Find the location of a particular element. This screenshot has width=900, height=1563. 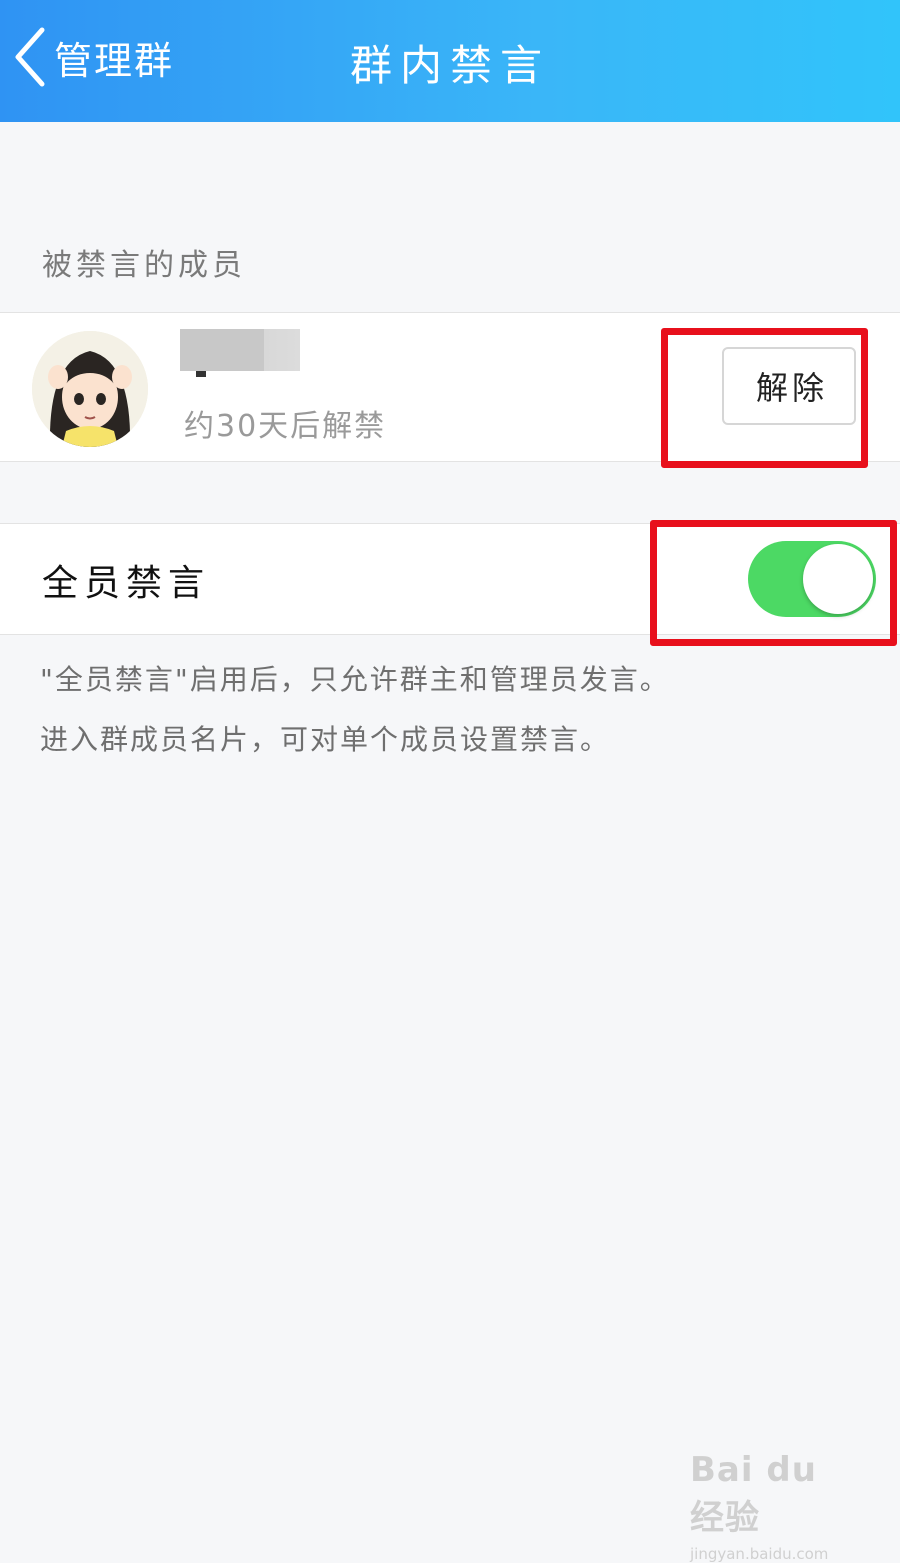

highlight-box-unmute is located at coordinates (764, 398).